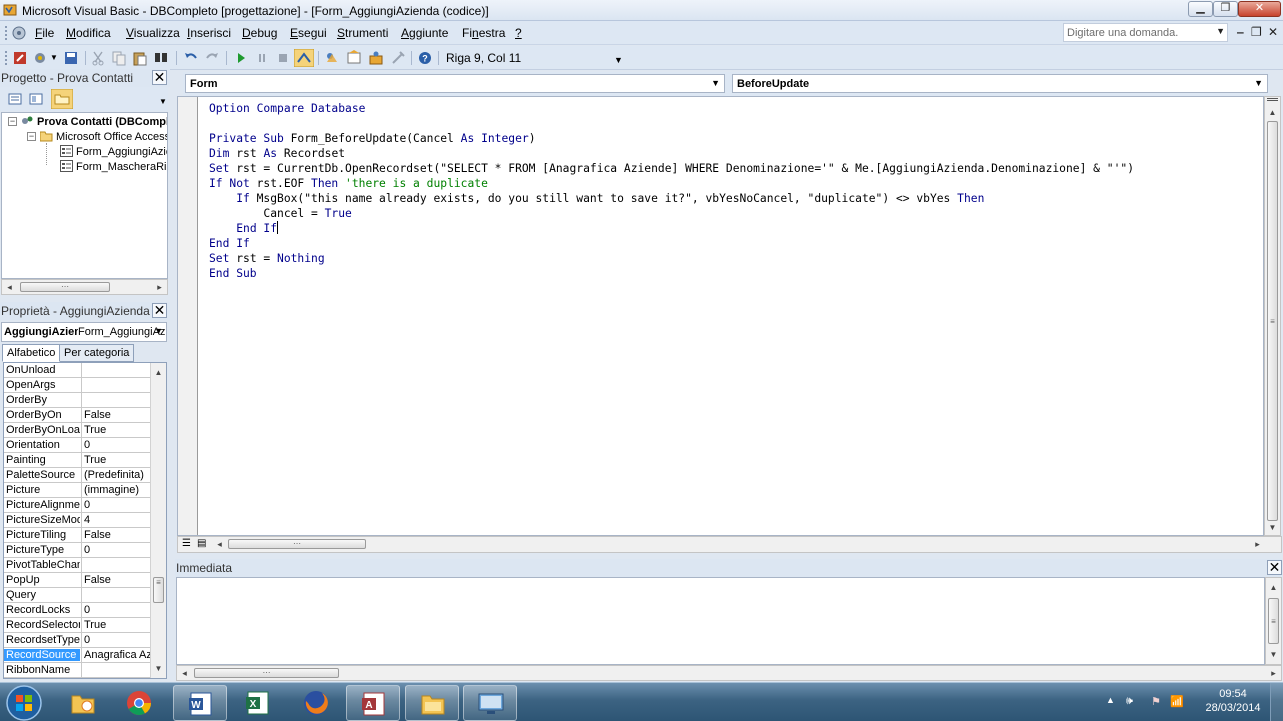 The width and height of the screenshot is (1283, 721). What do you see at coordinates (77, 445) in the screenshot?
I see `property-row: Orientation 0` at bounding box center [77, 445].